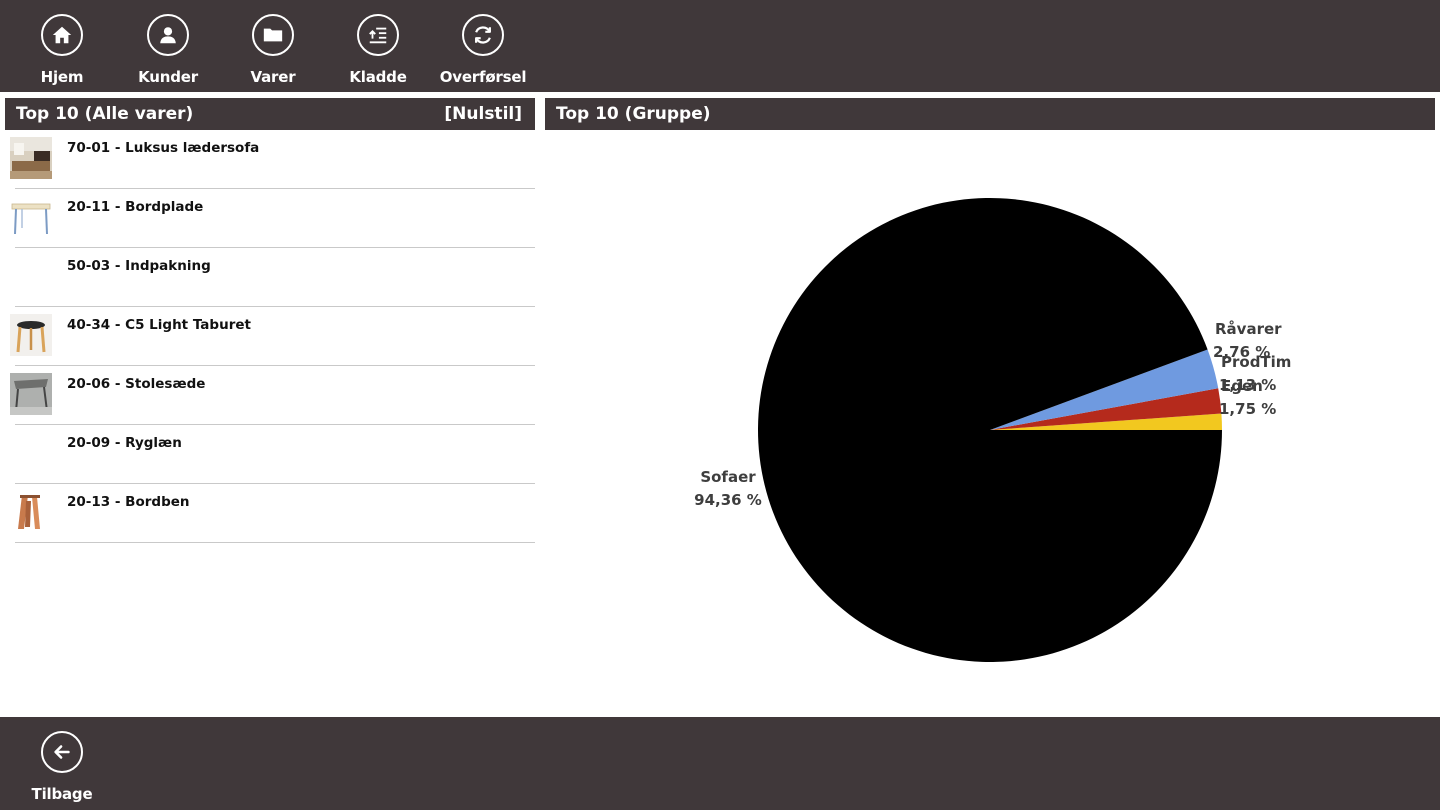 This screenshot has width=1440, height=810. I want to click on person-icon, so click(168, 35).